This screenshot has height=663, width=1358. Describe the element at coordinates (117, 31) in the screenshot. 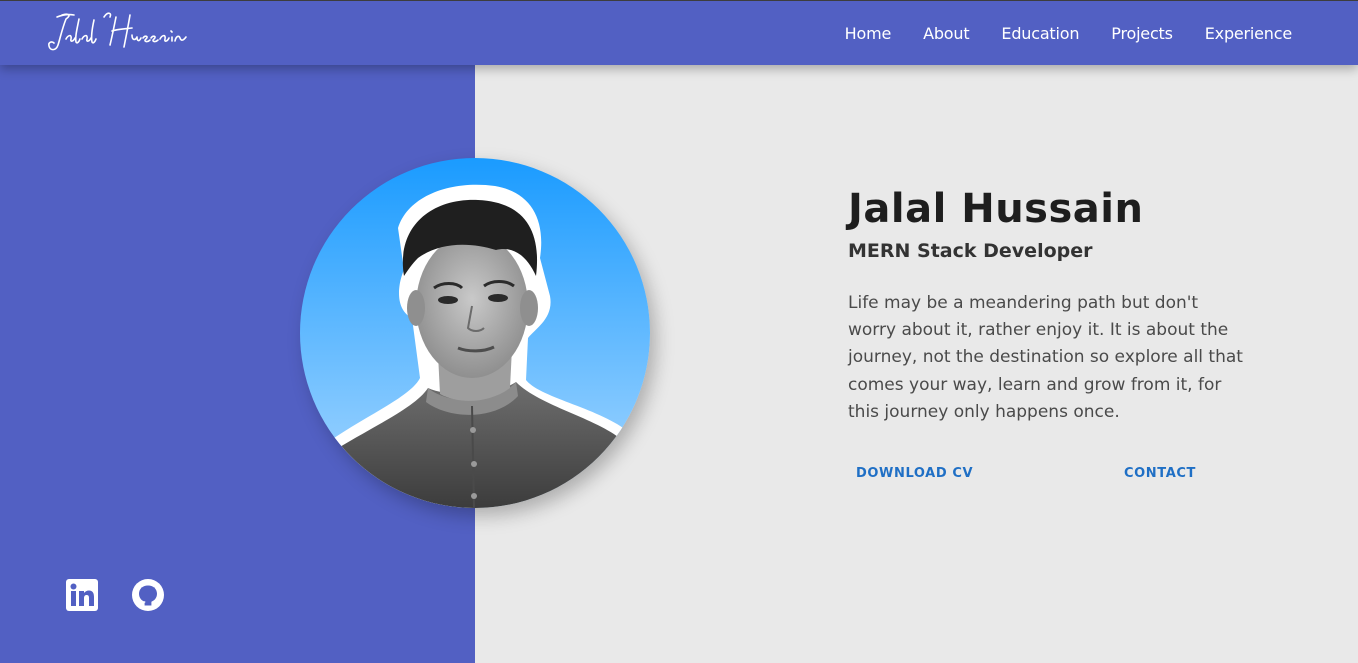

I see `signature-logo-icon` at that location.